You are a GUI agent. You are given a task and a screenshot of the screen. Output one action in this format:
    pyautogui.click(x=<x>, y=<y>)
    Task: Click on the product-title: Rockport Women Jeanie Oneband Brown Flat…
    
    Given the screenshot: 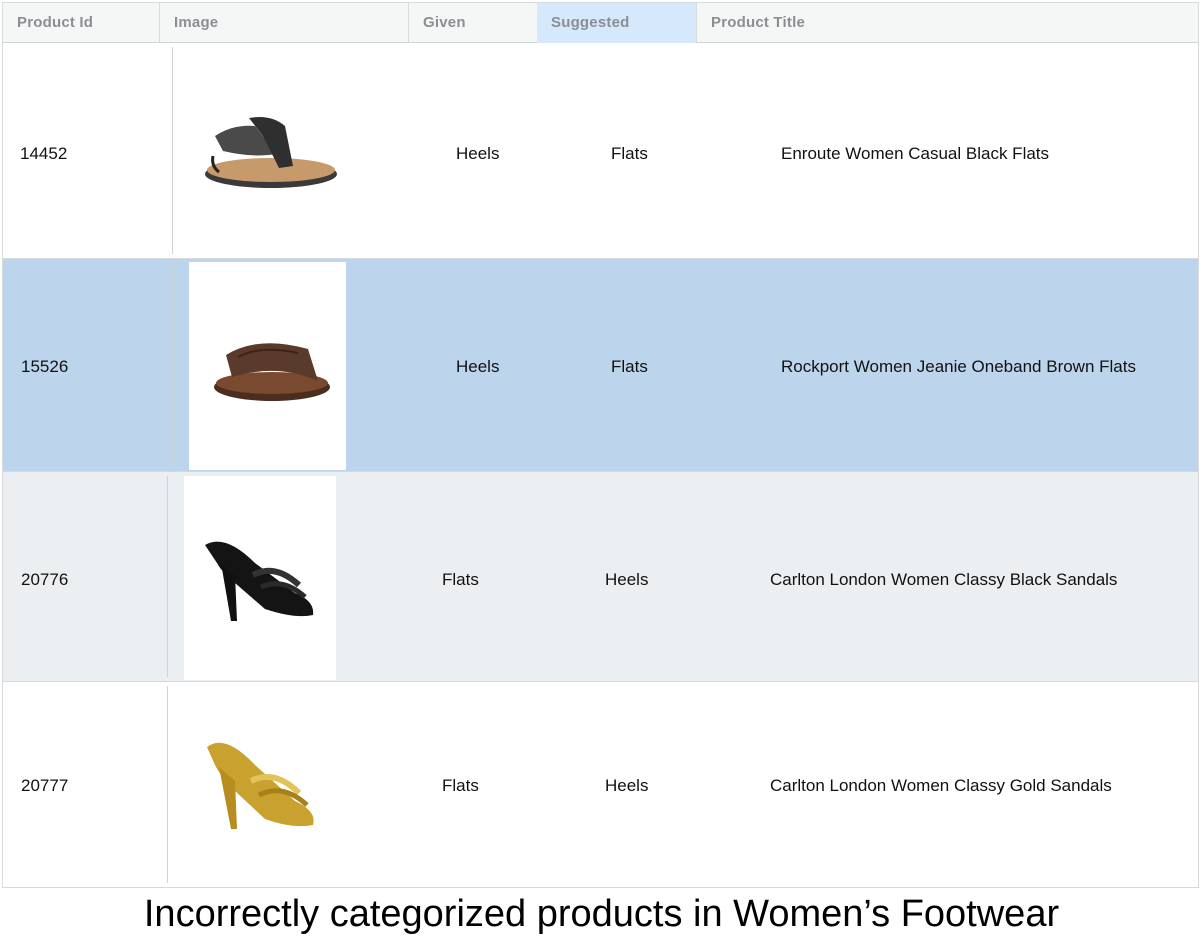 What is the action you would take?
    pyautogui.click(x=958, y=366)
    